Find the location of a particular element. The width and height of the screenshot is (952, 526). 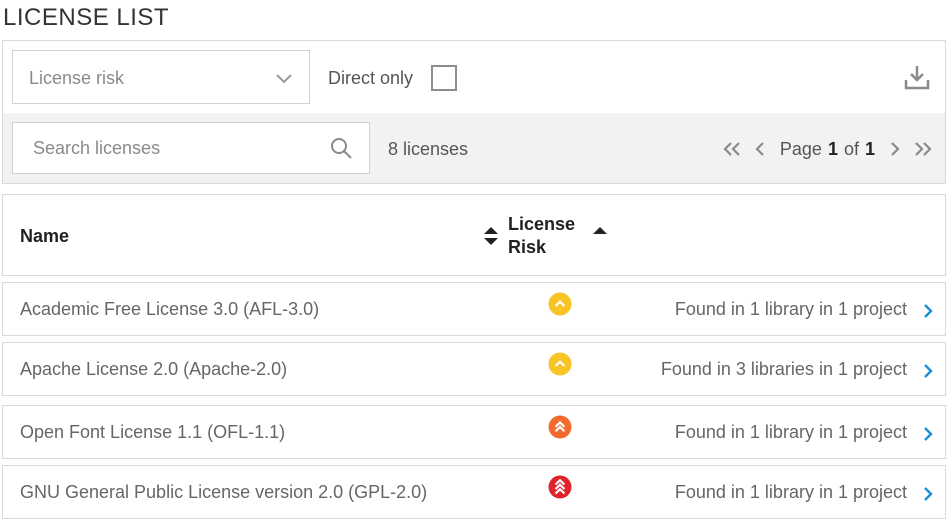

license-name: Open Font License 1.1 (OFL-1.1) is located at coordinates (153, 432).